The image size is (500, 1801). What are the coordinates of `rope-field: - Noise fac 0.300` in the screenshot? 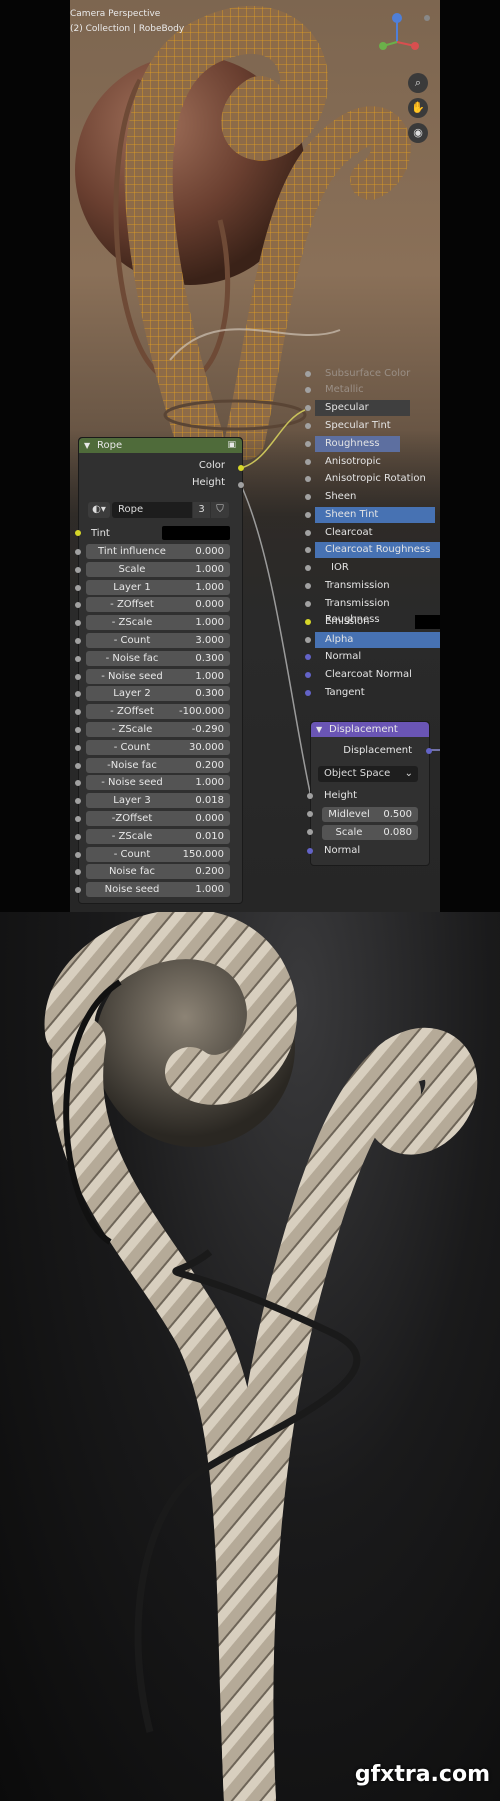 It's located at (158, 658).